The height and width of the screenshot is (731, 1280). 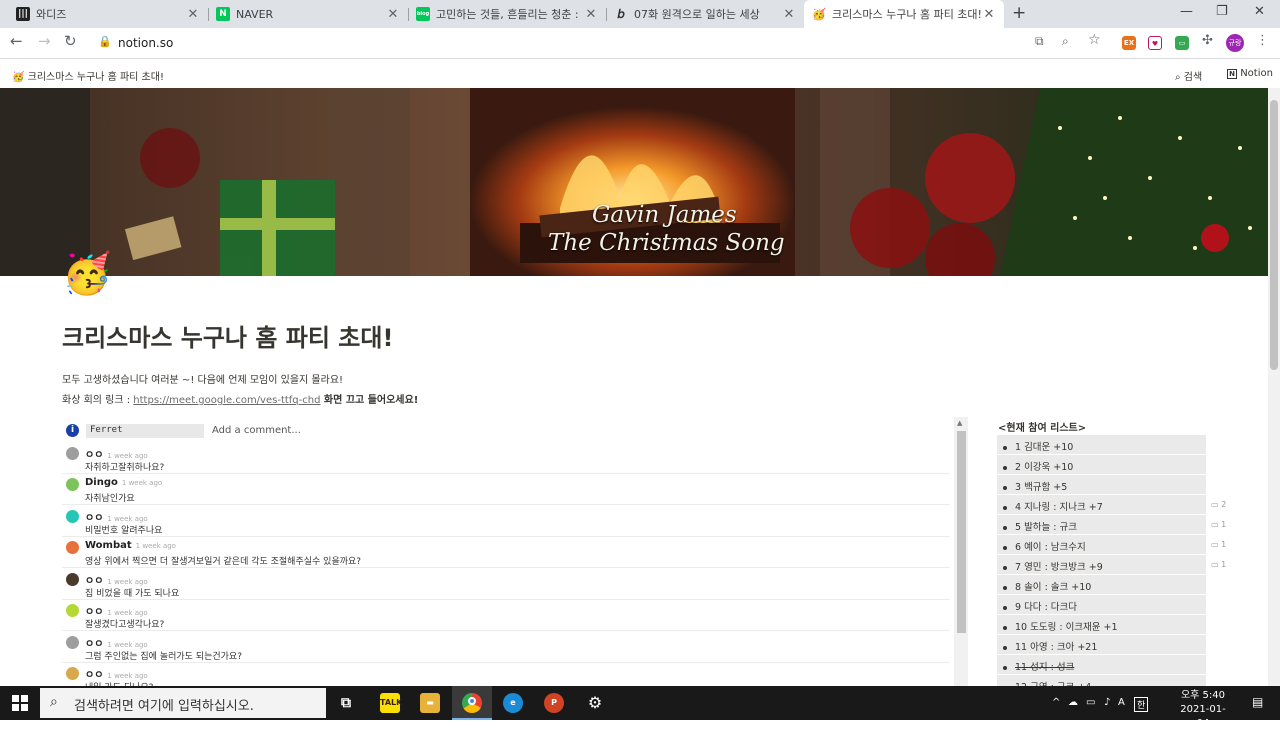 What do you see at coordinates (507, 14) in the screenshot?
I see `browser-tab: blog 고민하는 것들, 흔들리는 청춘 : ✕` at bounding box center [507, 14].